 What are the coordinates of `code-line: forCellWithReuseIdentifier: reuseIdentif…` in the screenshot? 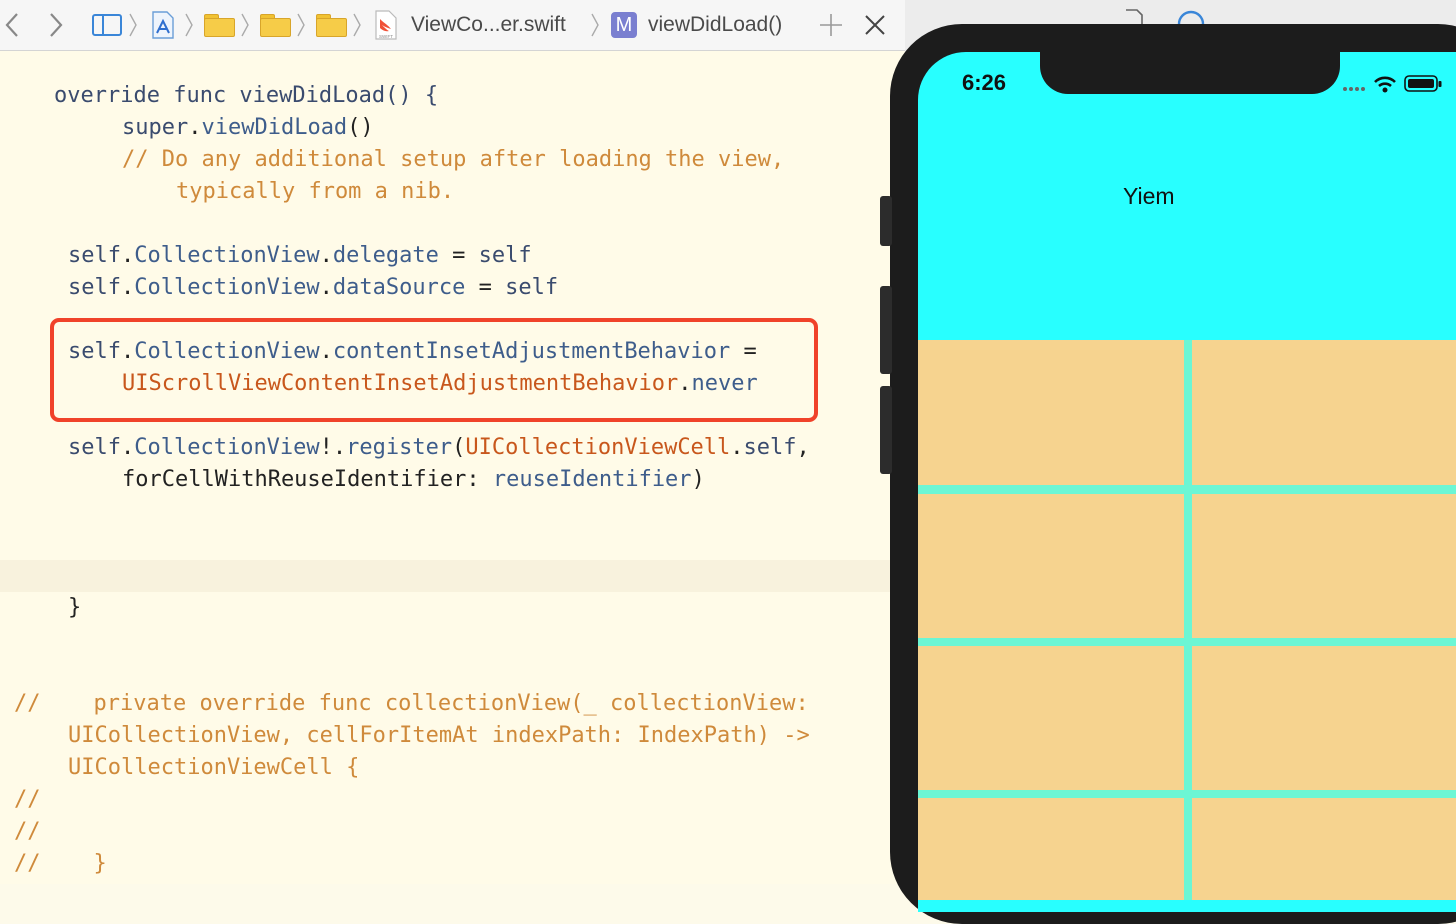 It's located at (413, 479).